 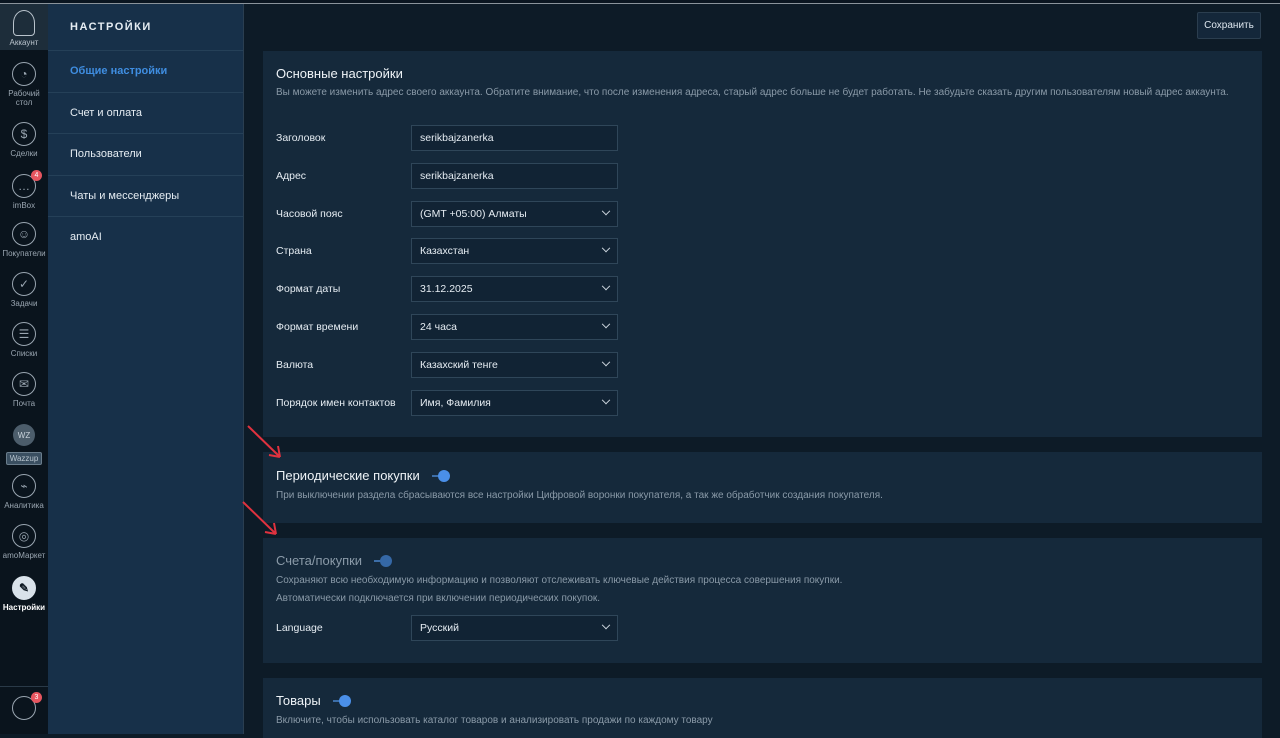 I want to click on field-select: Казахстан, so click(x=514, y=251).